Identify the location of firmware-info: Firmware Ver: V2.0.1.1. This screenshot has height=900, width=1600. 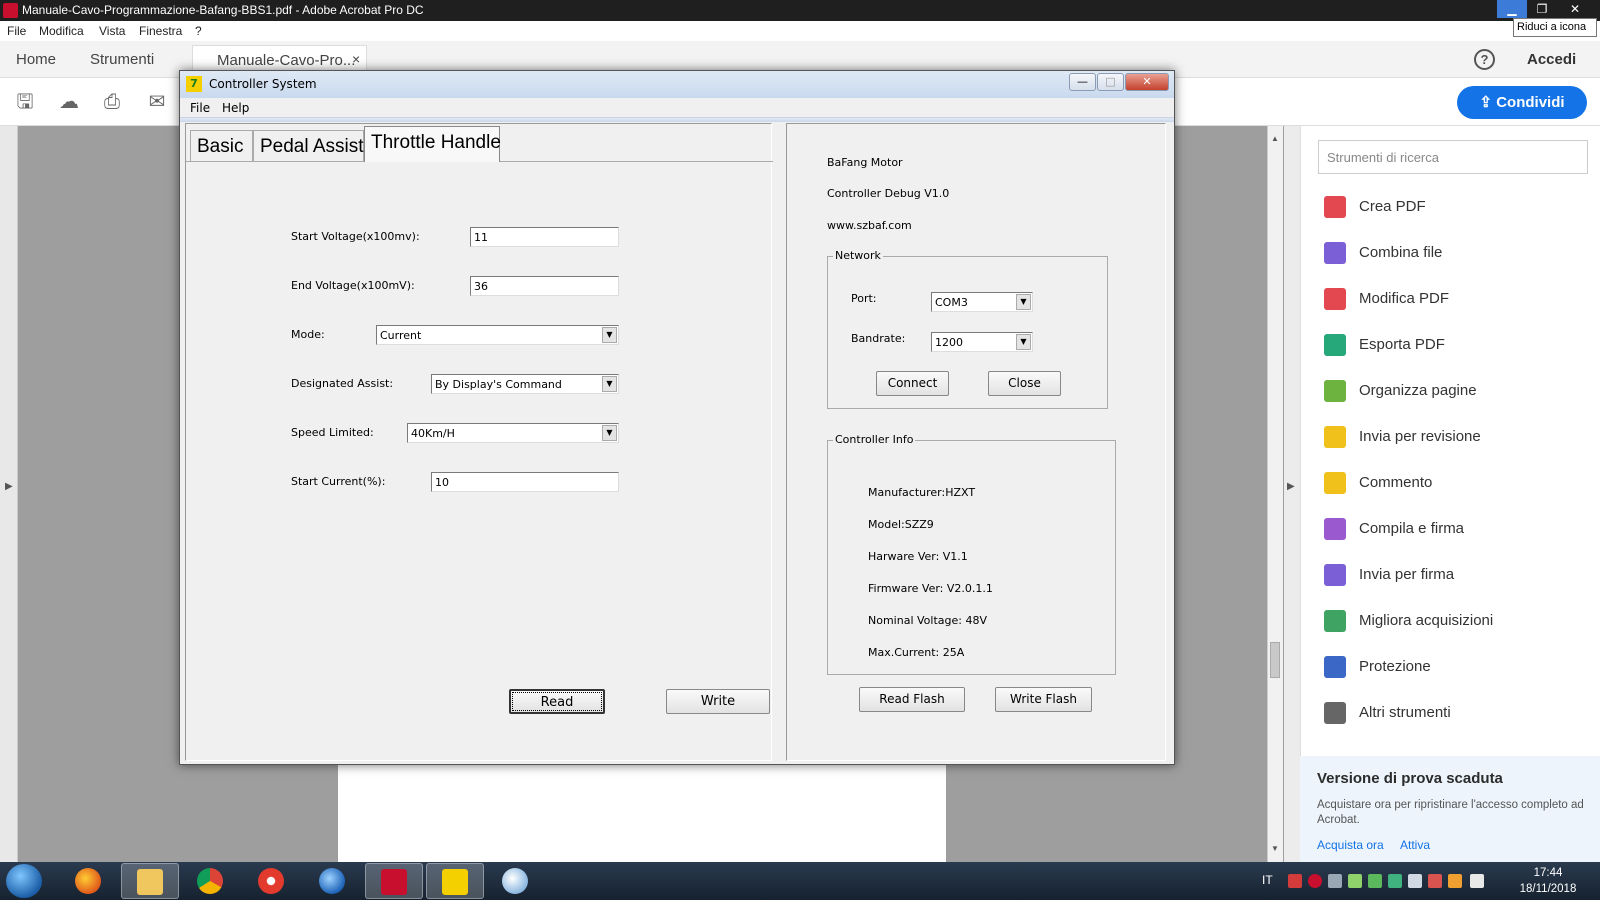
(930, 588).